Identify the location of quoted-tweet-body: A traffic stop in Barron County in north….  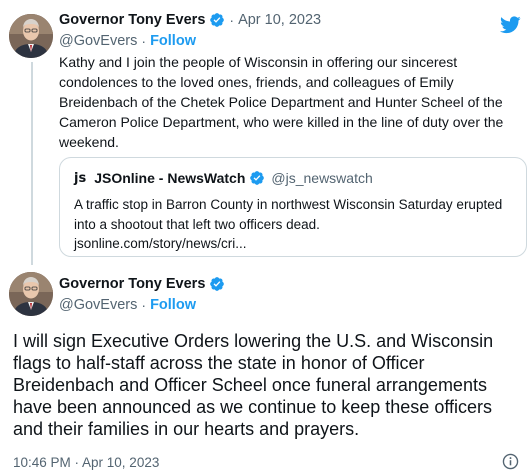
(294, 224).